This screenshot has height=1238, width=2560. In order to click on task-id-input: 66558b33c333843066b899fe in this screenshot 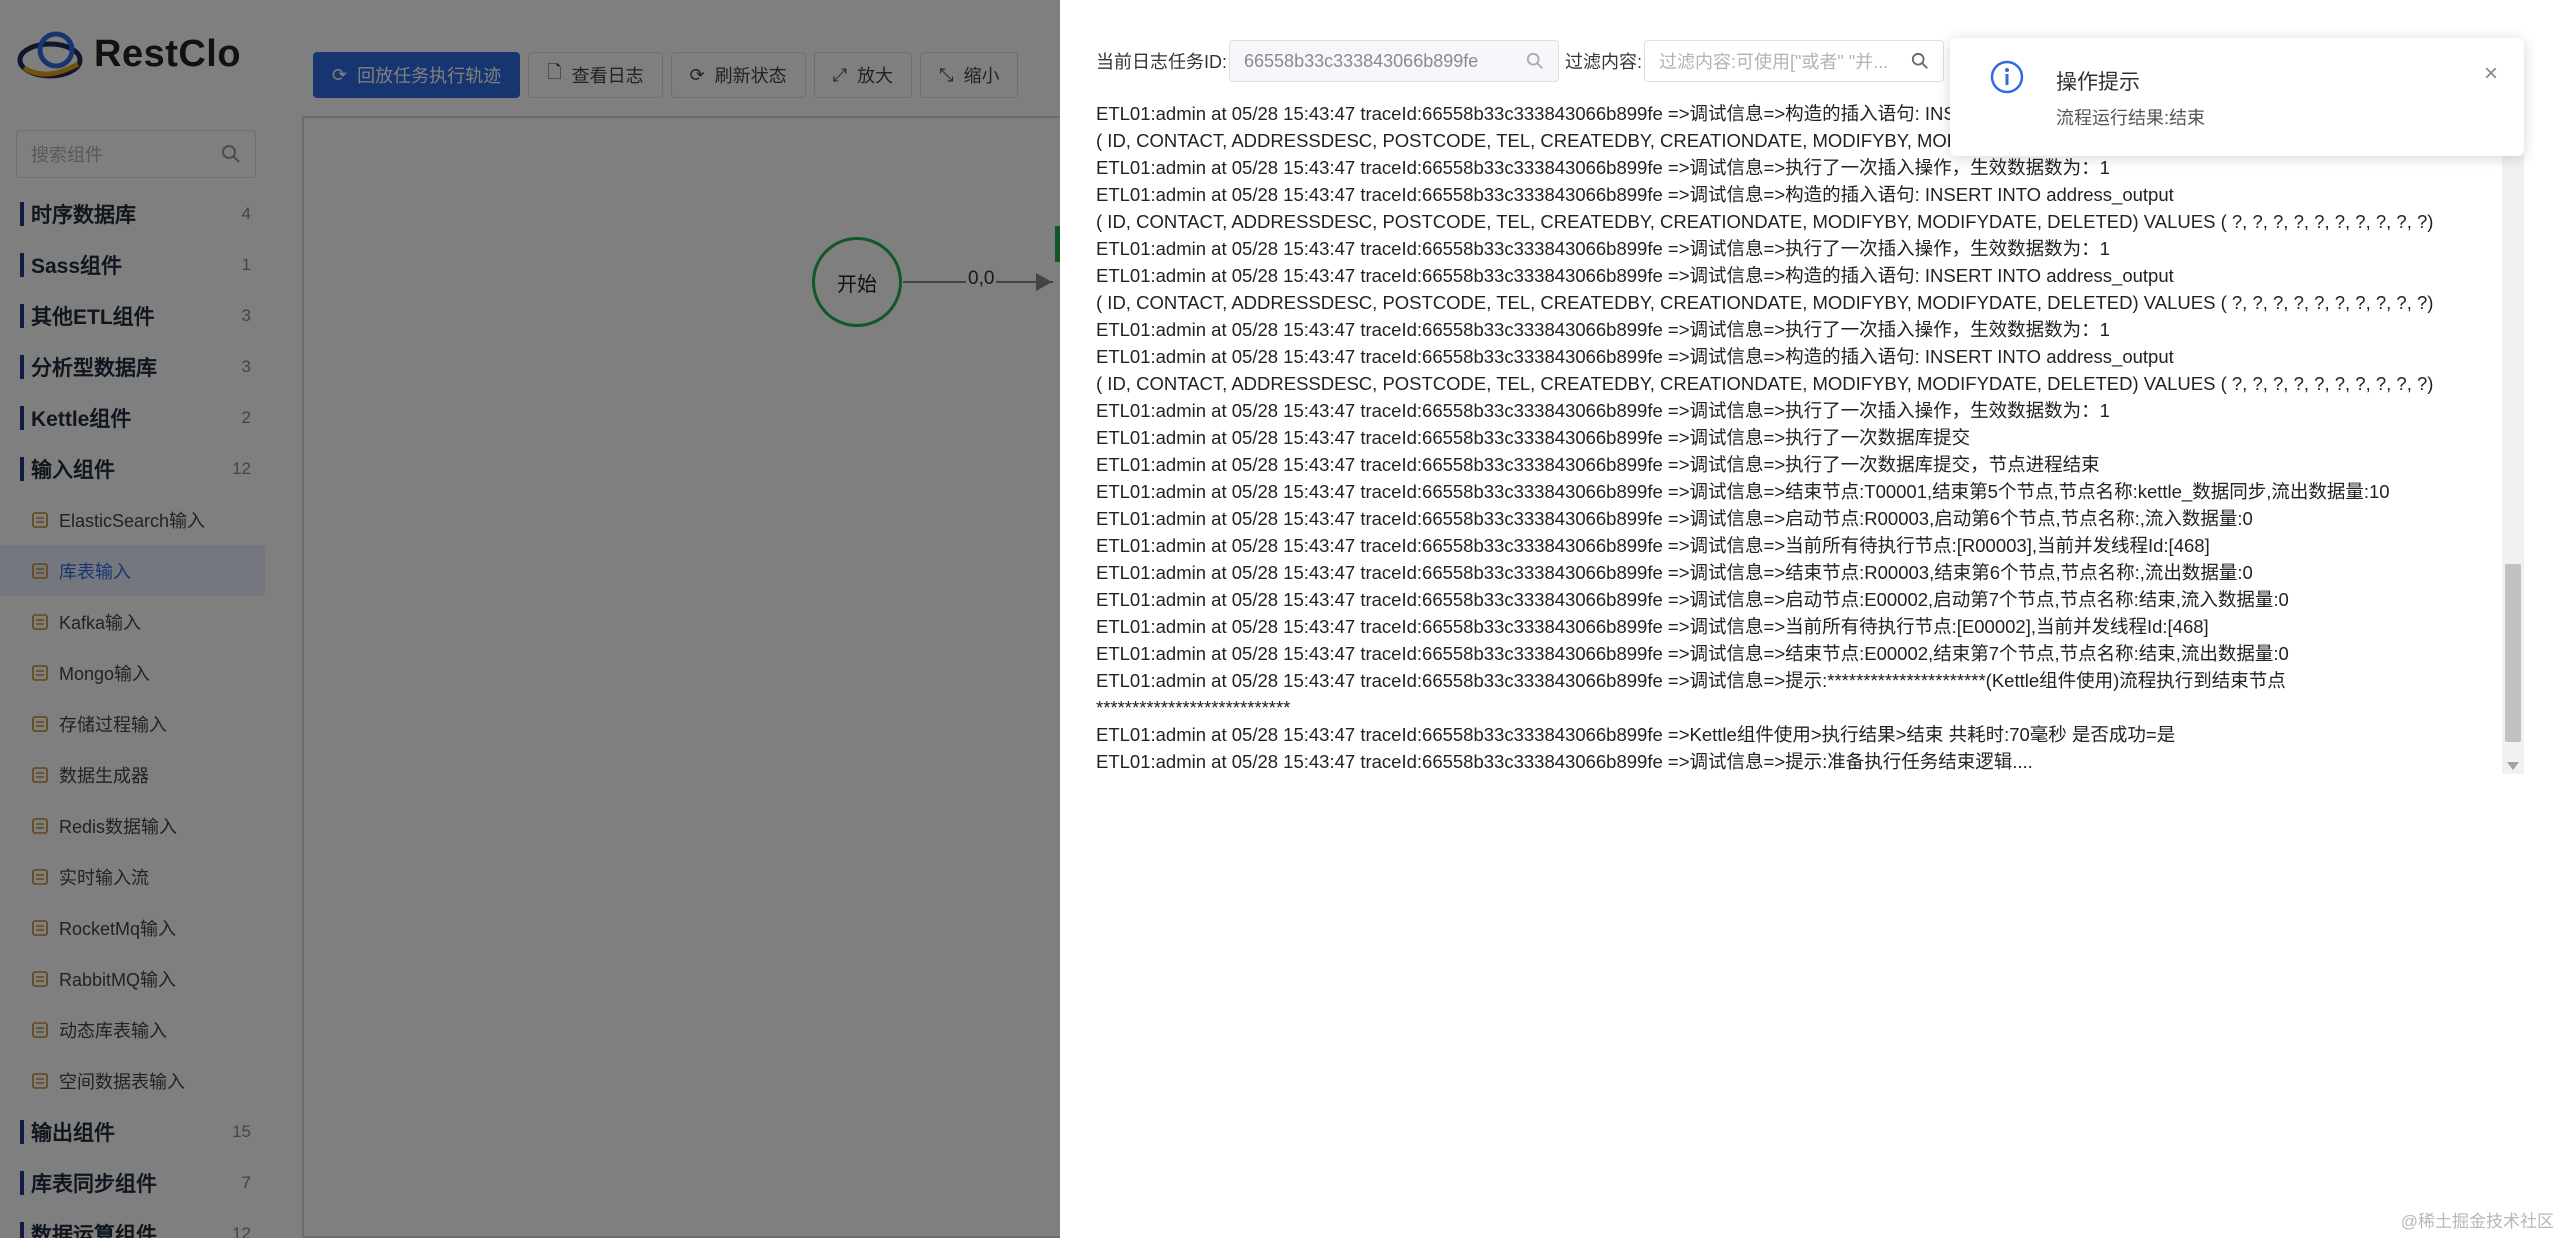, I will do `click(1394, 61)`.